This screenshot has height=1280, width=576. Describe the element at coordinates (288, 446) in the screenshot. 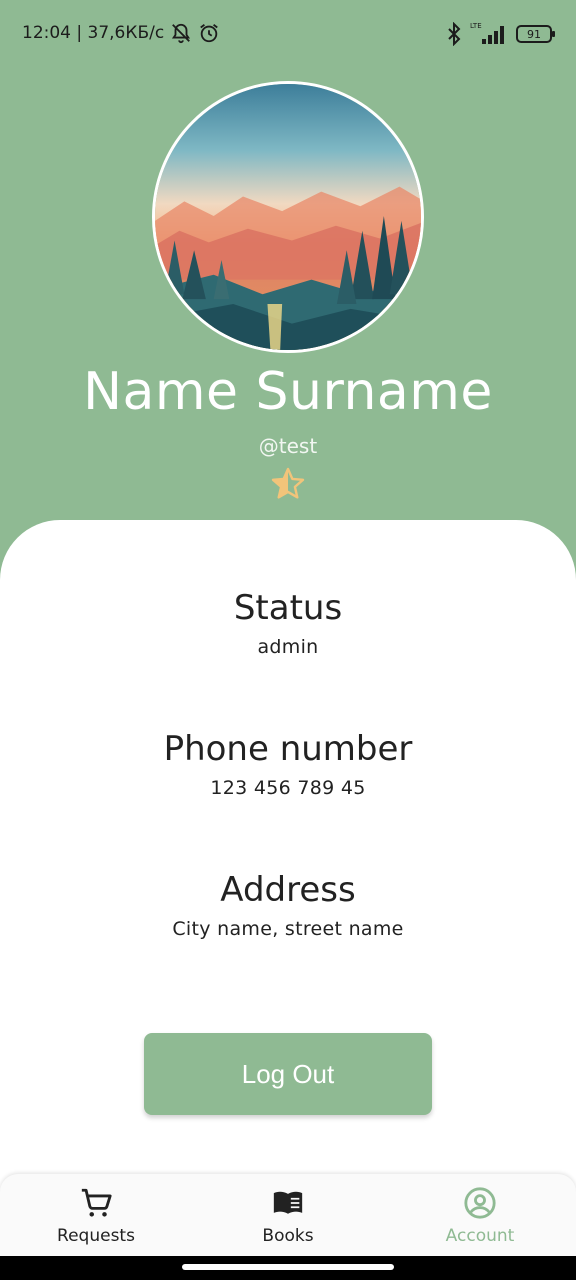

I see `profile-handle: @test` at that location.